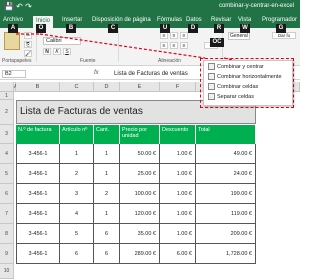 The height and width of the screenshot is (279, 320). Describe the element at coordinates (41, 28) in the screenshot. I see `keytip-inicio: O` at that location.